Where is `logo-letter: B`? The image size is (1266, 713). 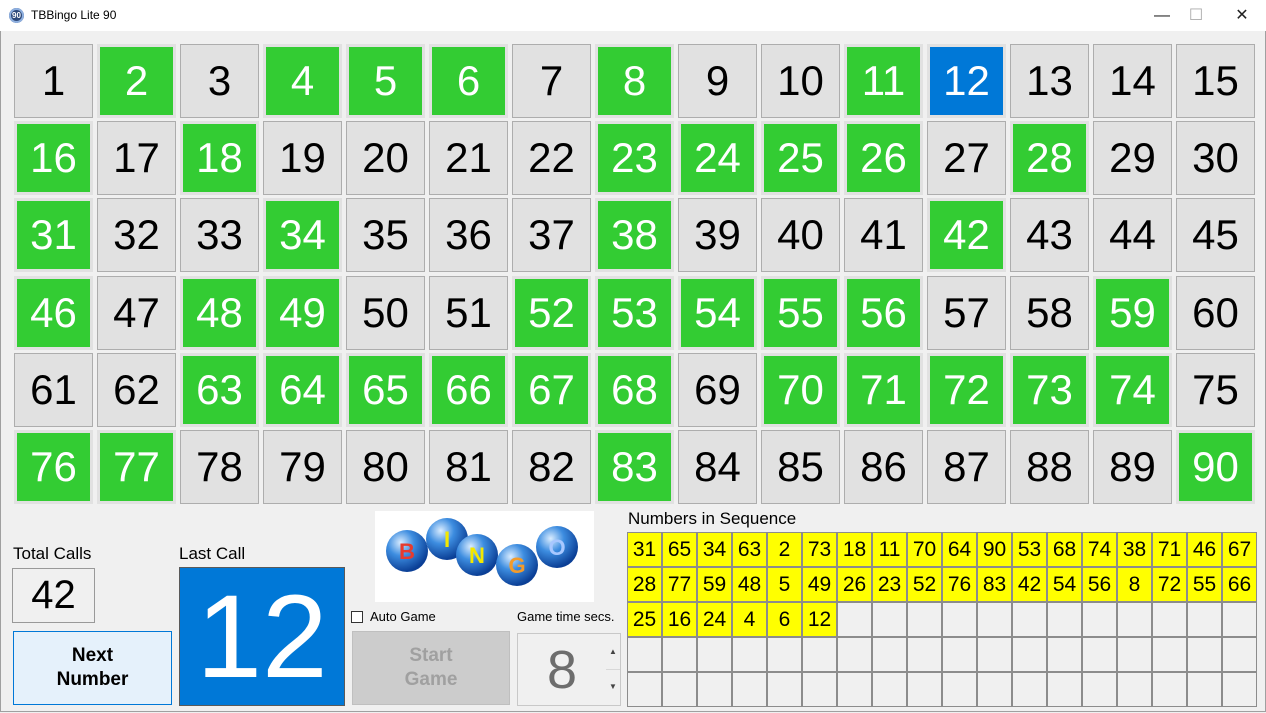 logo-letter: B is located at coordinates (407, 551).